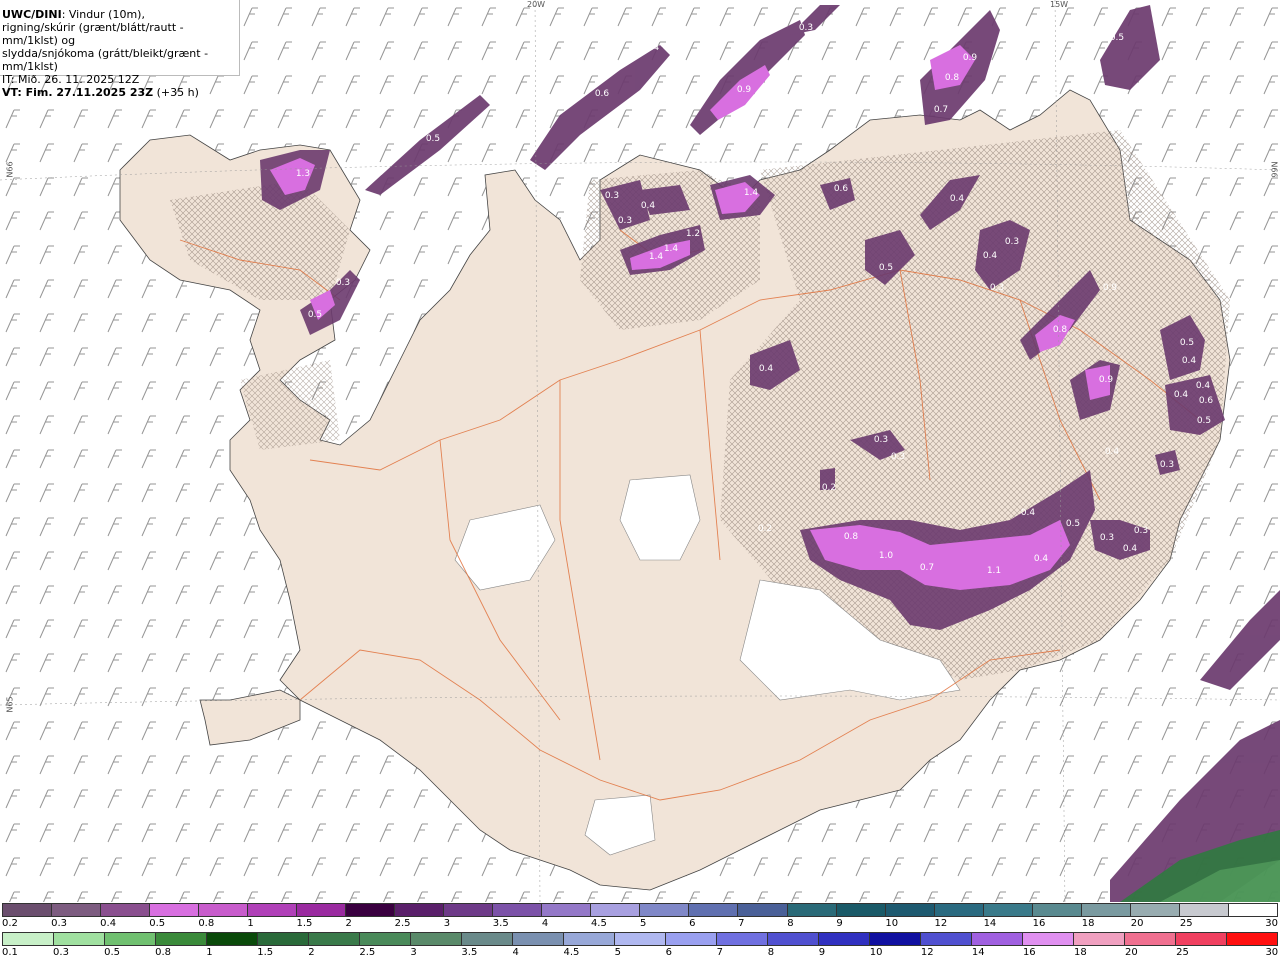 This screenshot has width=1280, height=960. What do you see at coordinates (941, 110) in the screenshot?
I see `precip-label: 0.7` at bounding box center [941, 110].